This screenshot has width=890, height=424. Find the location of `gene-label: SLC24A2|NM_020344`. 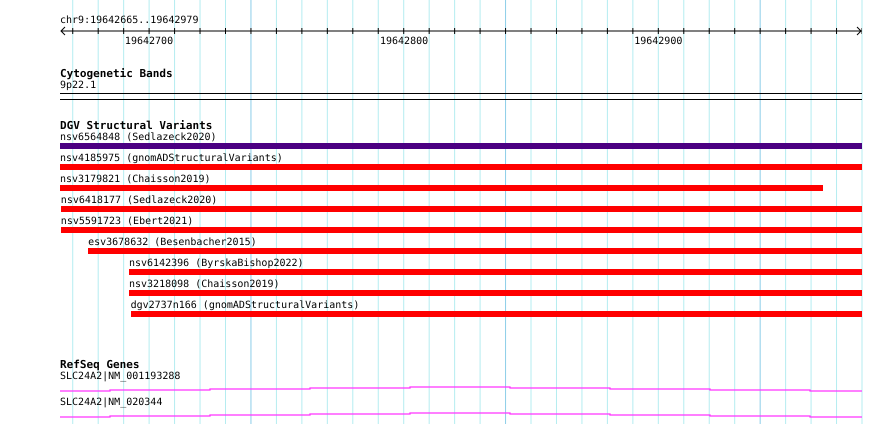

gene-label: SLC24A2|NM_020344 is located at coordinates (111, 403).